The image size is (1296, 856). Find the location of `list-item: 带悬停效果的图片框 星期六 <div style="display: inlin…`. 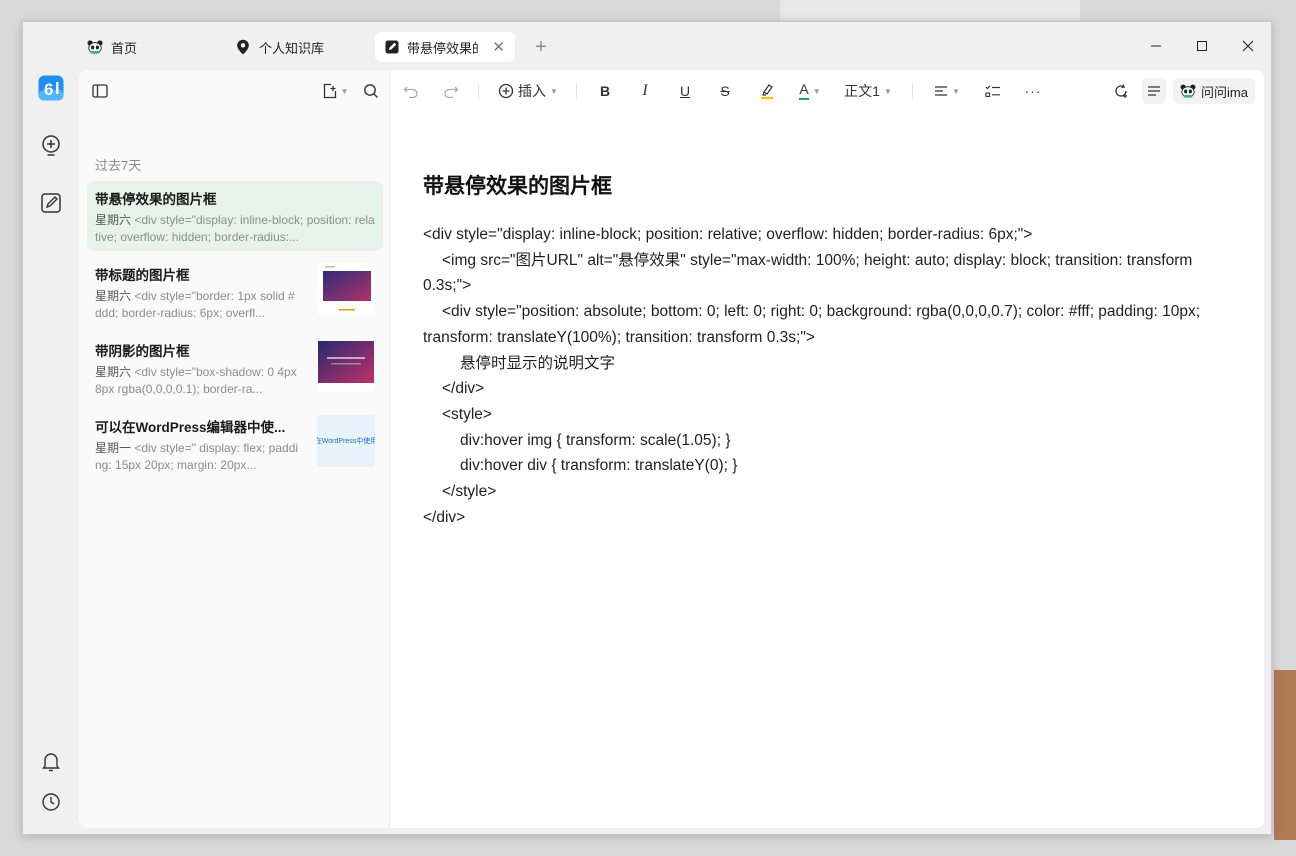

list-item: 带悬停效果的图片框 星期六 <div style="display: inlin… is located at coordinates (235, 216).